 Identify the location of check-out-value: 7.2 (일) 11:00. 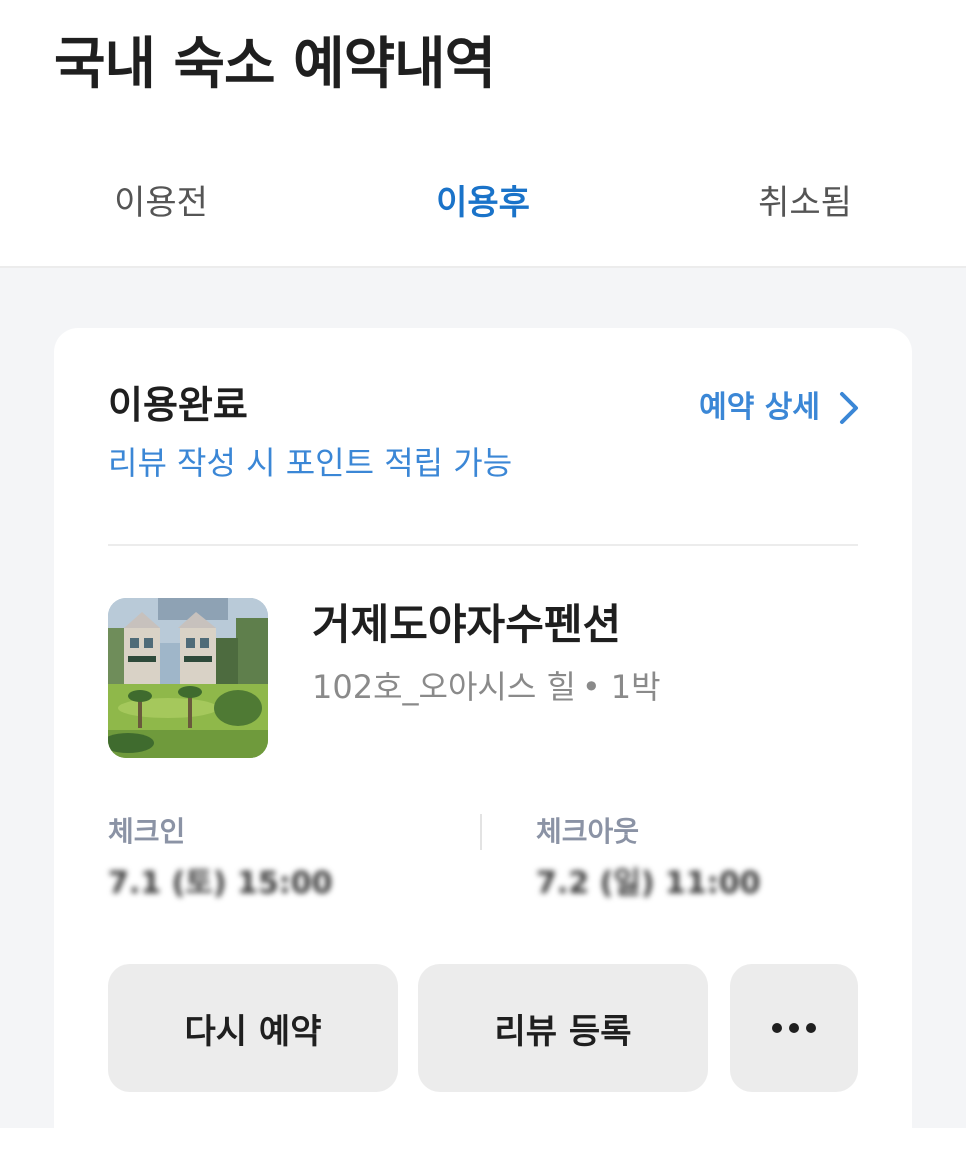
(648, 883).